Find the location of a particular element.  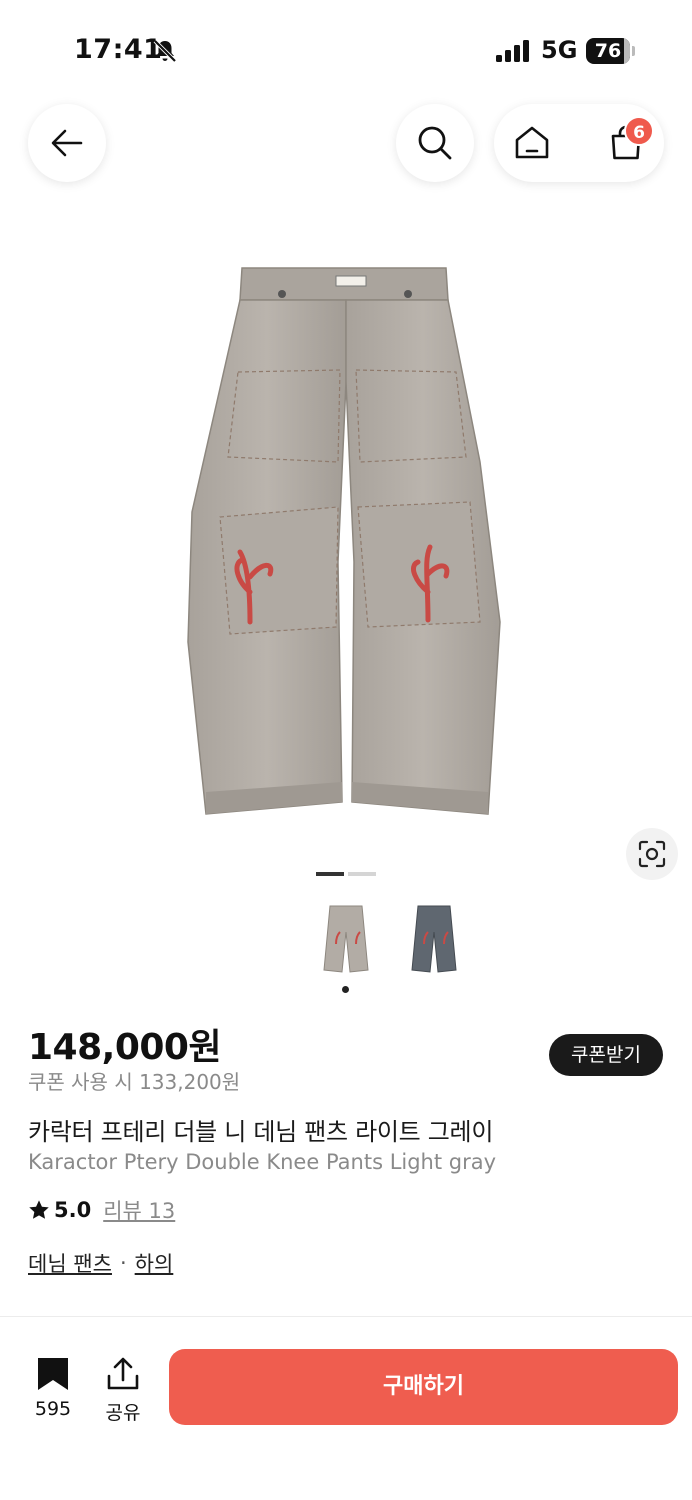

status-time: 17:41 is located at coordinates (118, 49).